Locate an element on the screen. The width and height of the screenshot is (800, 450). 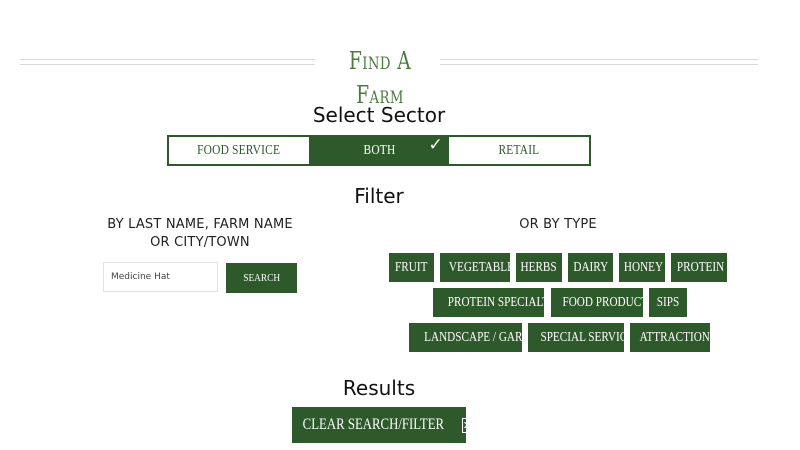
sector-option-label: Food Service is located at coordinates (239, 150).